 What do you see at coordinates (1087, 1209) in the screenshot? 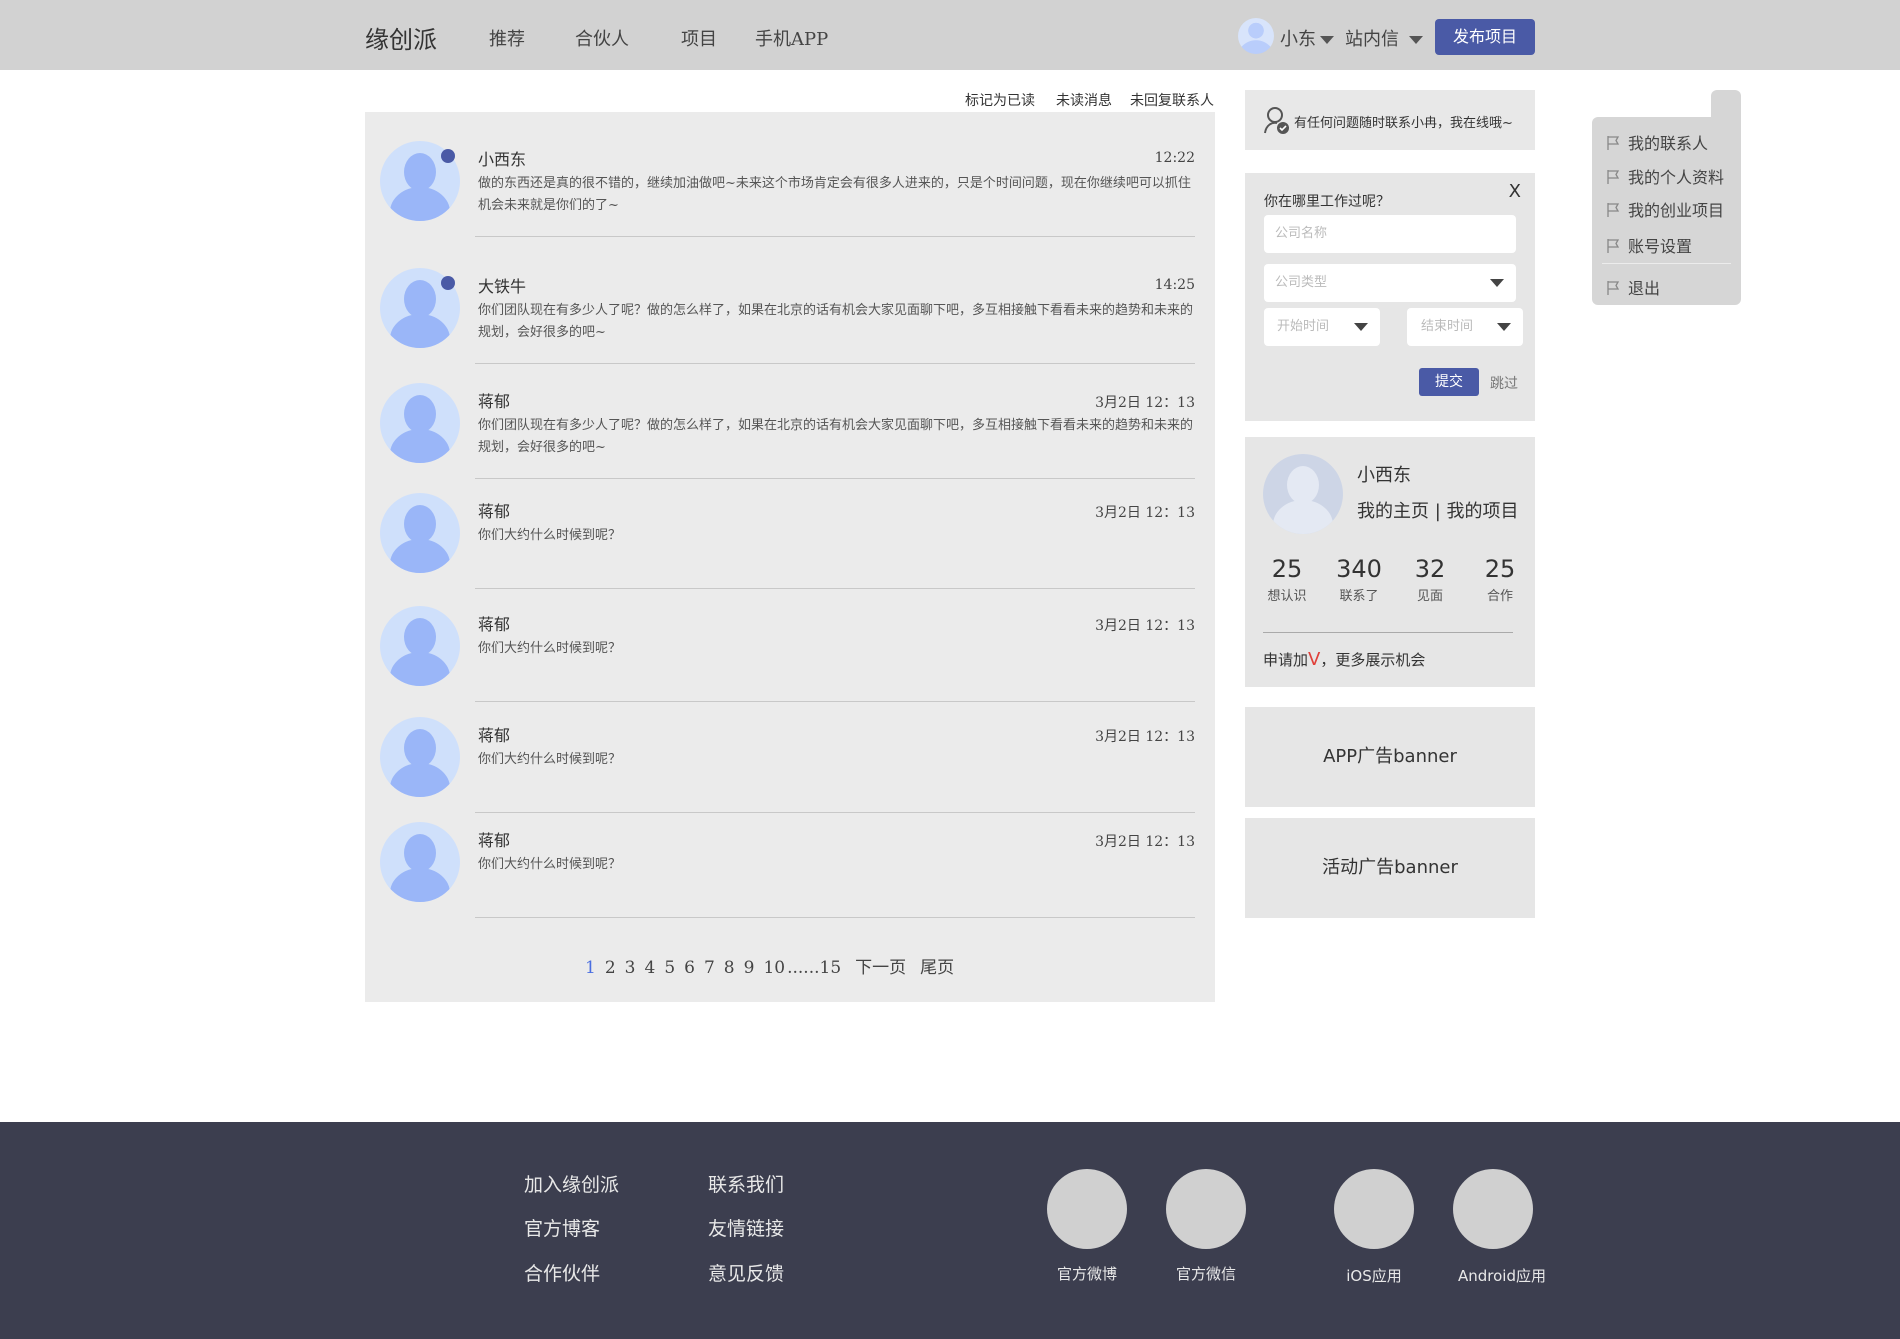
I see `weibo-icon` at bounding box center [1087, 1209].